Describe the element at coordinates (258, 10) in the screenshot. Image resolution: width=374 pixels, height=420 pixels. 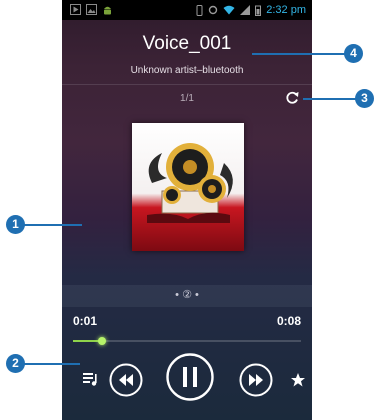
I see `battery-icon` at that location.